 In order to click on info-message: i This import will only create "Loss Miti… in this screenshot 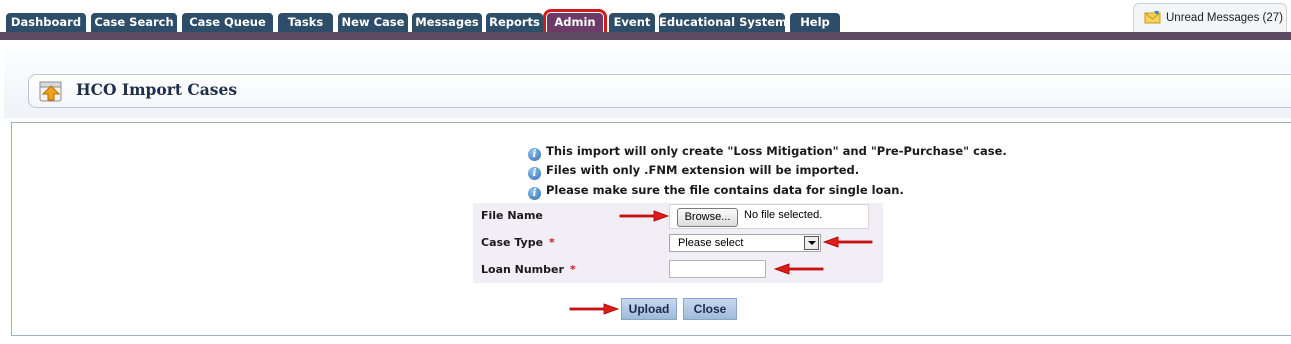, I will do `click(767, 152)`.